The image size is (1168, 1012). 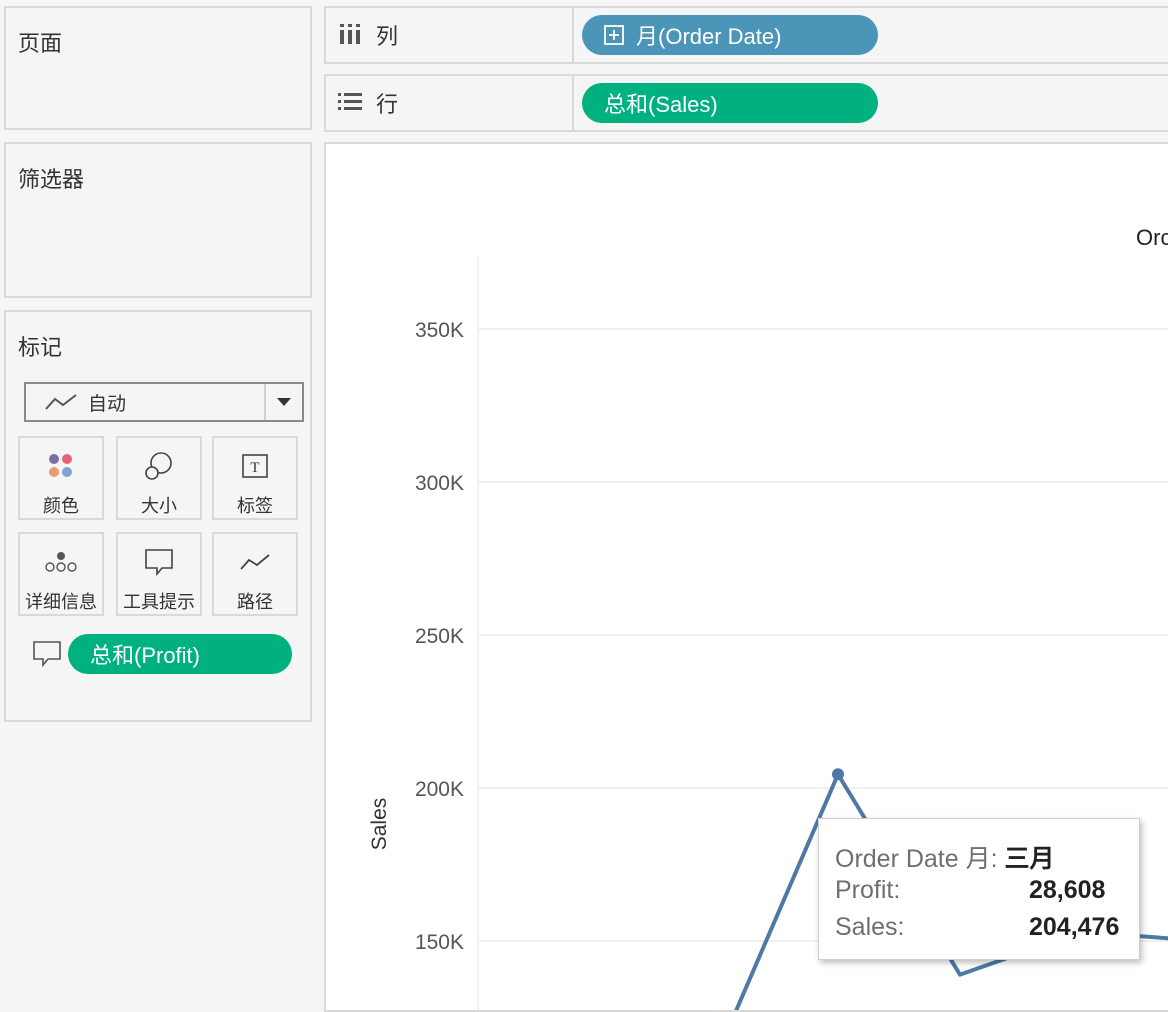 What do you see at coordinates (255, 602) in the screenshot?
I see `path-card-label: 路径` at bounding box center [255, 602].